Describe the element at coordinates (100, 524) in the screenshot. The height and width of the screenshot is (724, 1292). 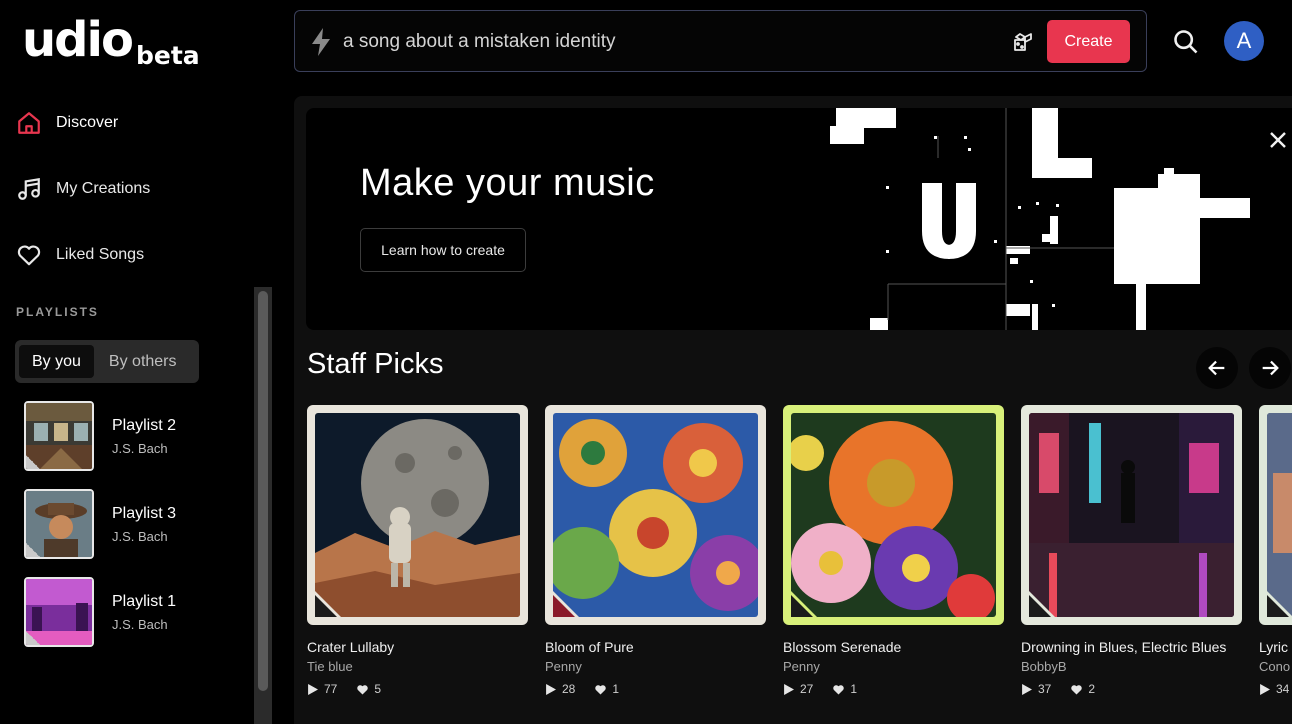
I see `playlist-item: Playlist 3 J.S. Bach` at that location.